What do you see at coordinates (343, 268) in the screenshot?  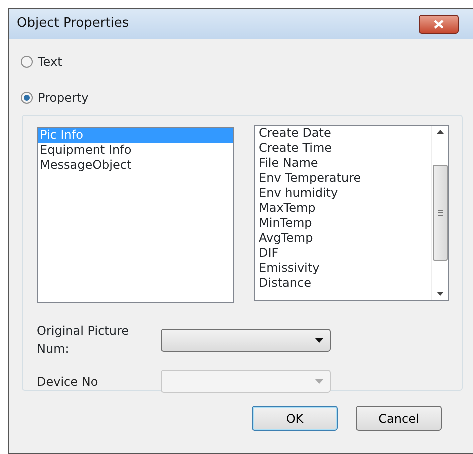 I see `list-item: Emissivity` at bounding box center [343, 268].